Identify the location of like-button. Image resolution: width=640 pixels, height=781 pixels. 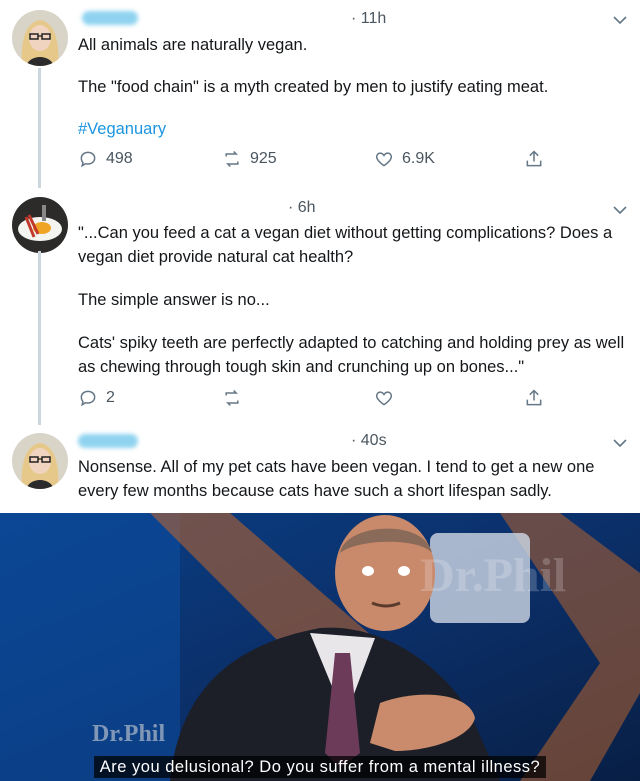
(384, 398).